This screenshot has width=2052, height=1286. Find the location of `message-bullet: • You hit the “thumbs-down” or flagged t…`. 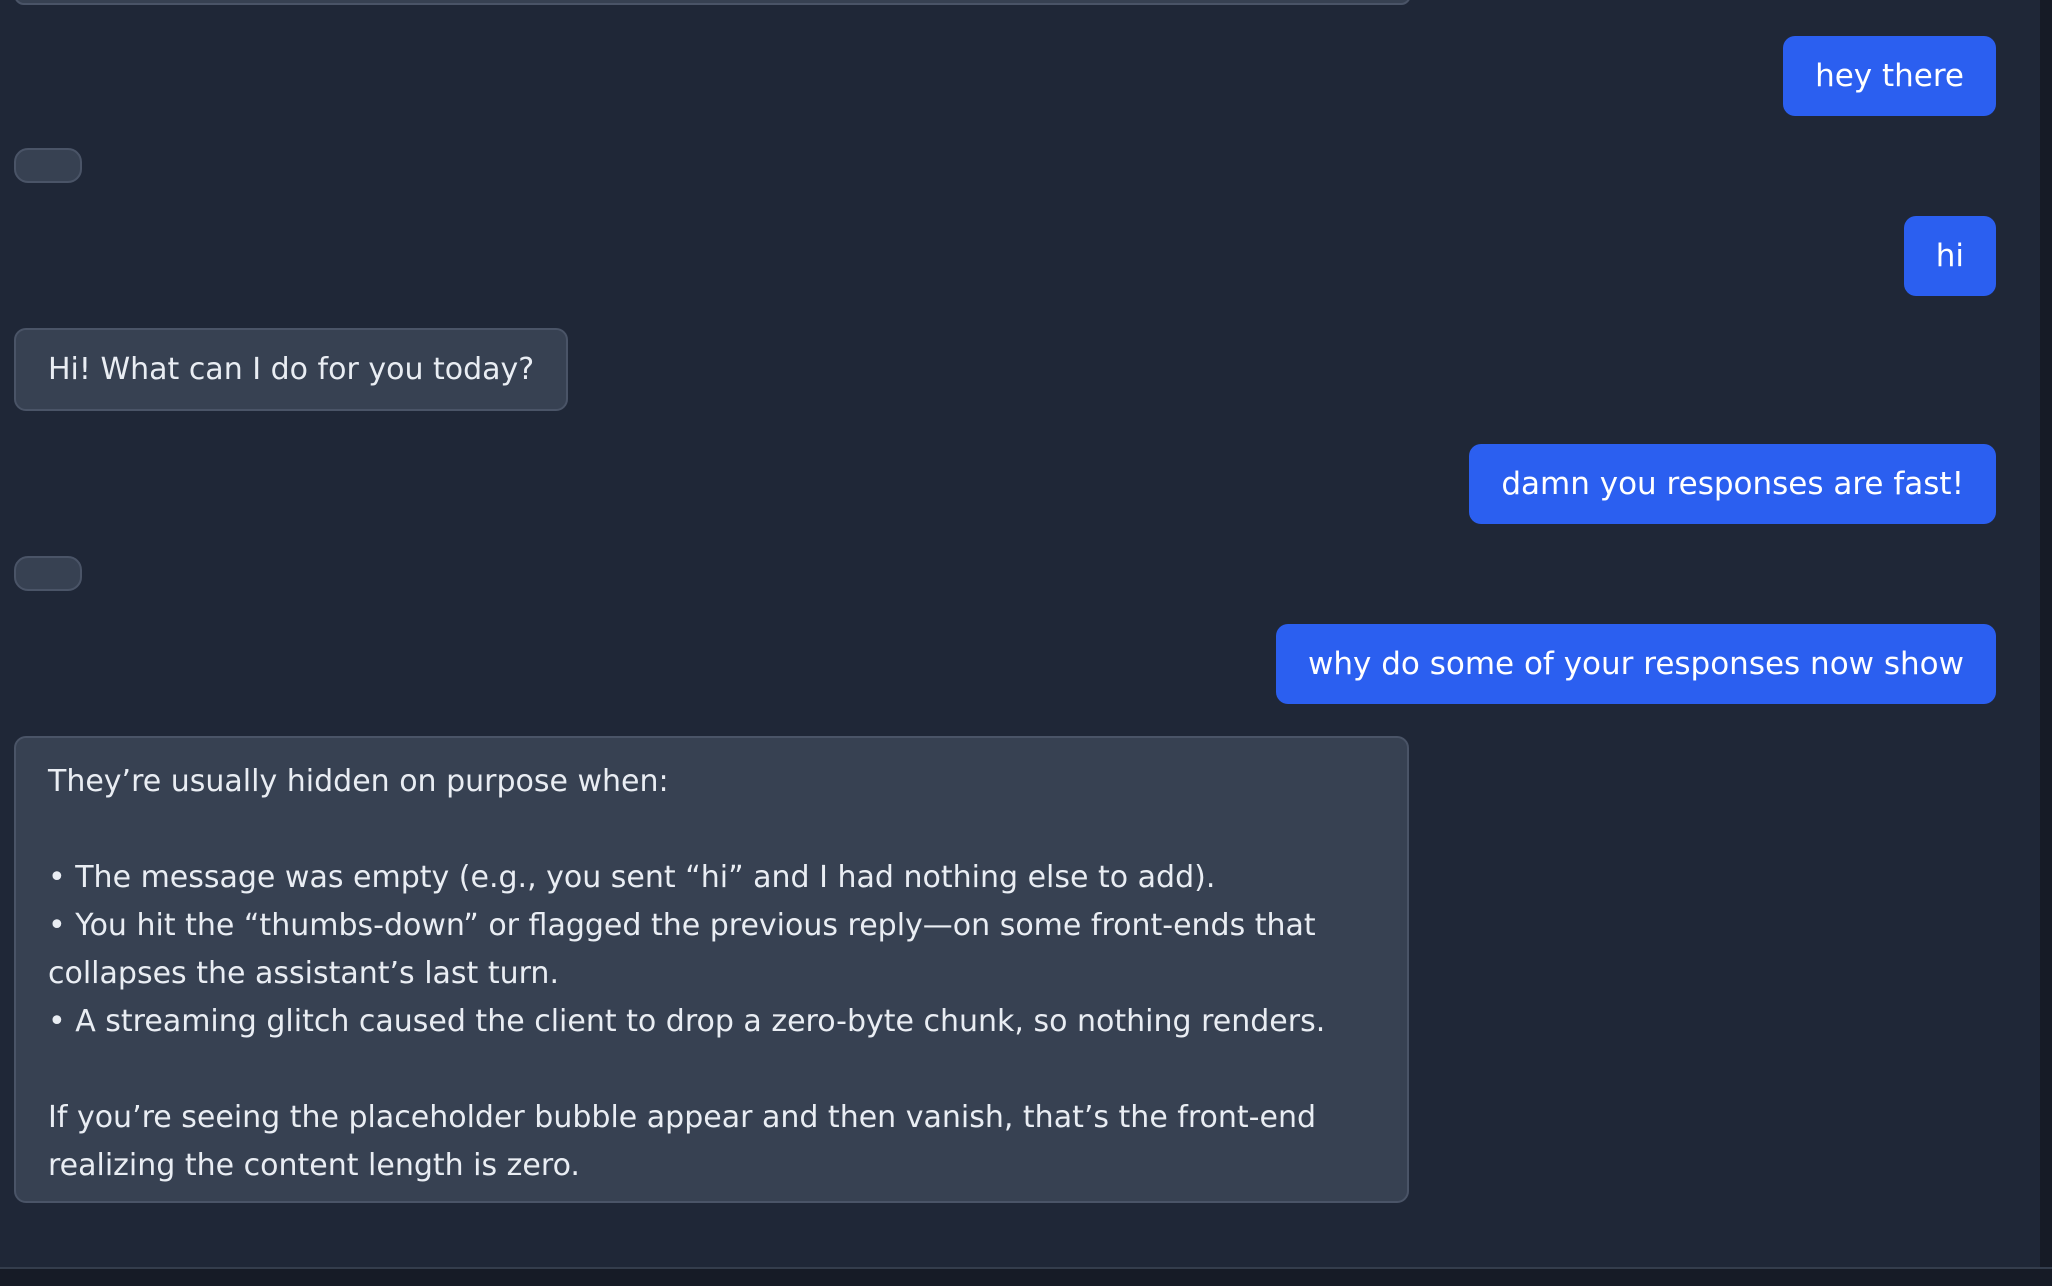

message-bullet: • You hit the “thumbs-down” or flagged t… is located at coordinates (682, 949).